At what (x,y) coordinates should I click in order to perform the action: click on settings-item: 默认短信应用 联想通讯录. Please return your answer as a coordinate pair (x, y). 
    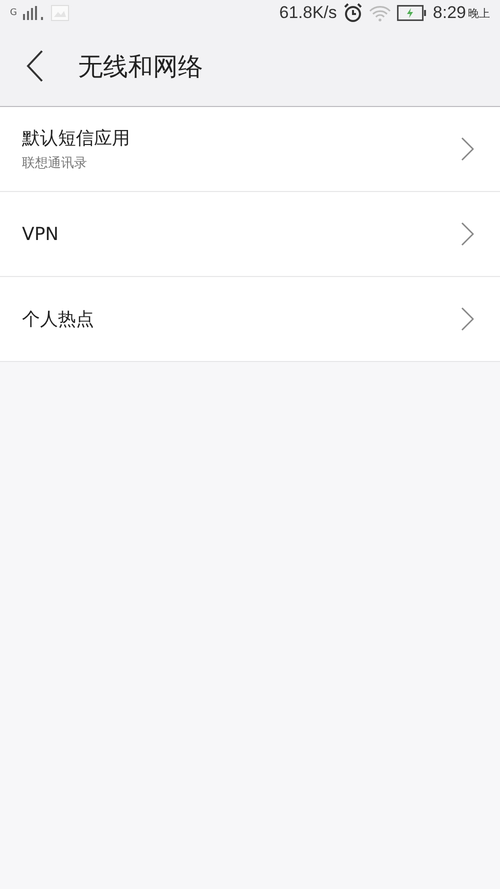
    Looking at the image, I should click on (250, 149).